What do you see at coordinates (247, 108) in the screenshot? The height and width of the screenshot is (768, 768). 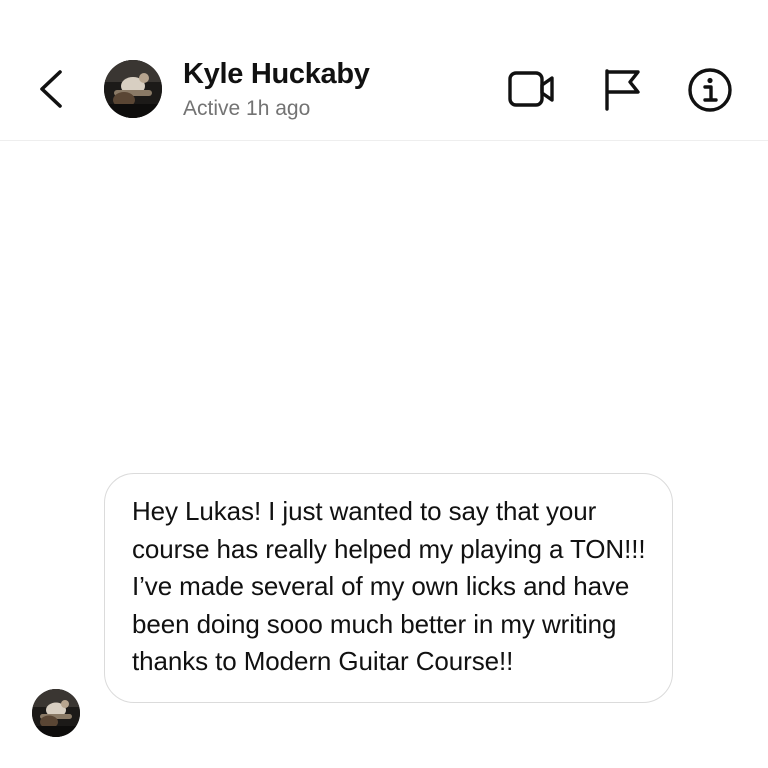 I see `active-status: Active 1h ago` at bounding box center [247, 108].